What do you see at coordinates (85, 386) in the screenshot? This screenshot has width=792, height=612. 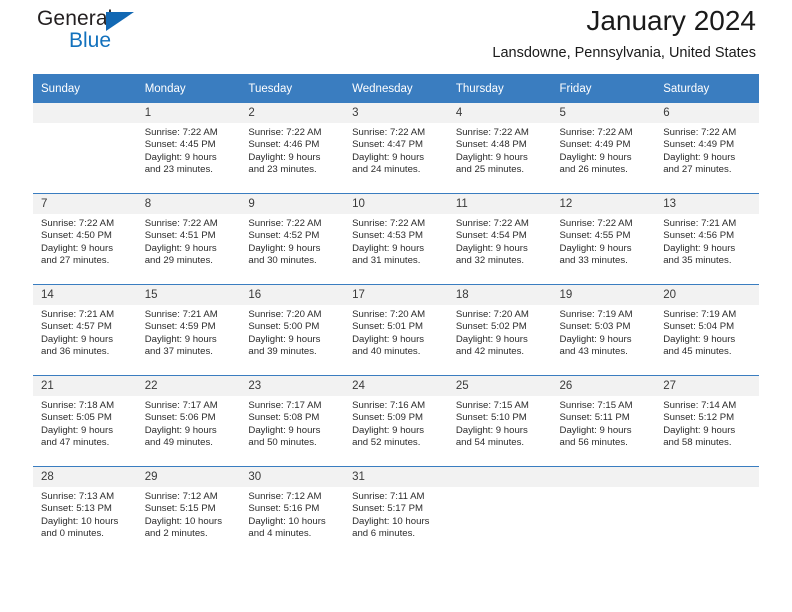 I see `day-number: 21` at bounding box center [85, 386].